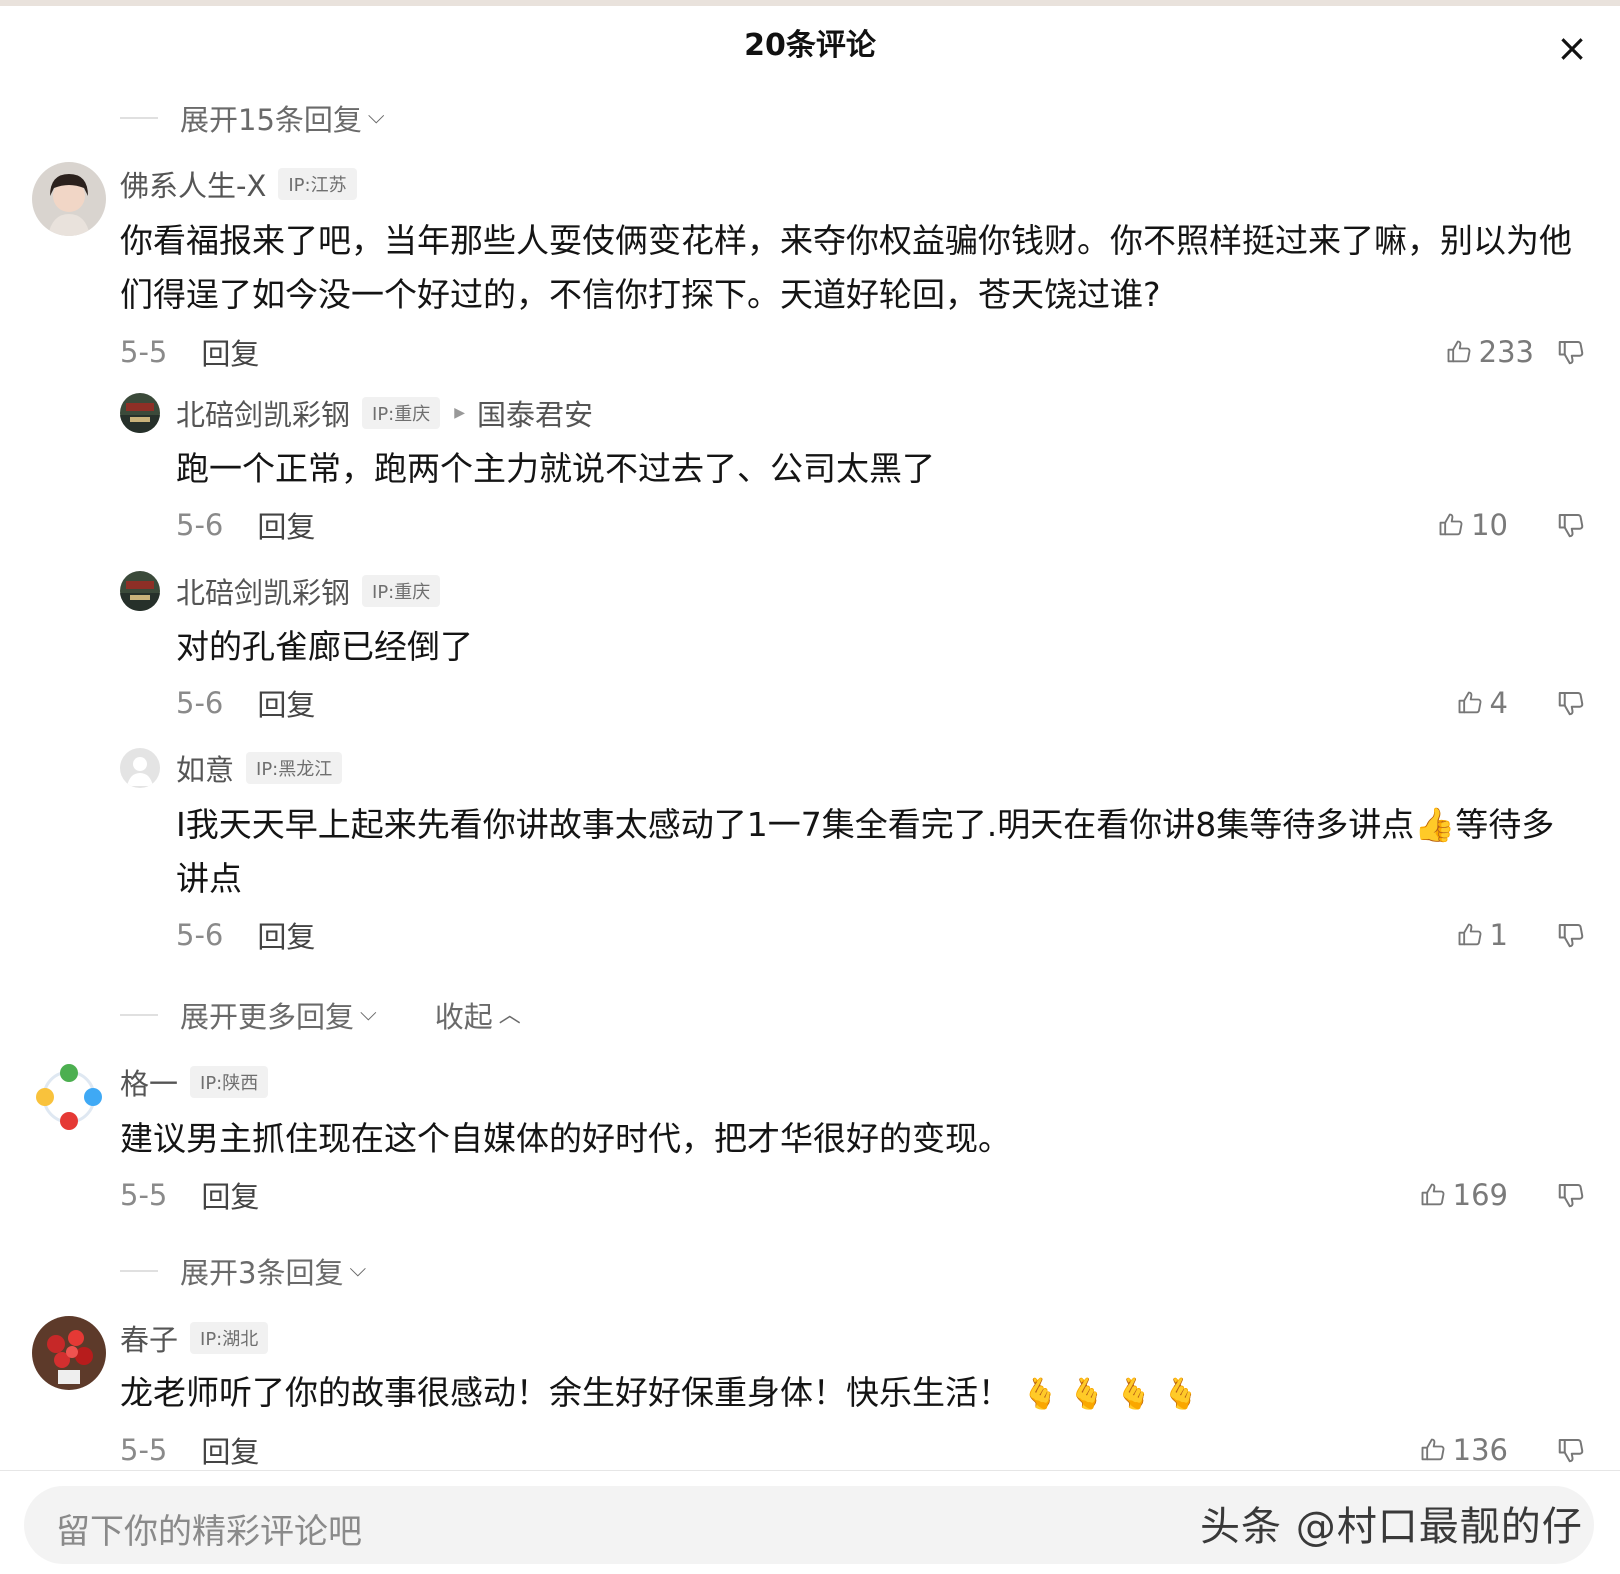 This screenshot has width=1620, height=1574. I want to click on like-button: 233, so click(1489, 352).